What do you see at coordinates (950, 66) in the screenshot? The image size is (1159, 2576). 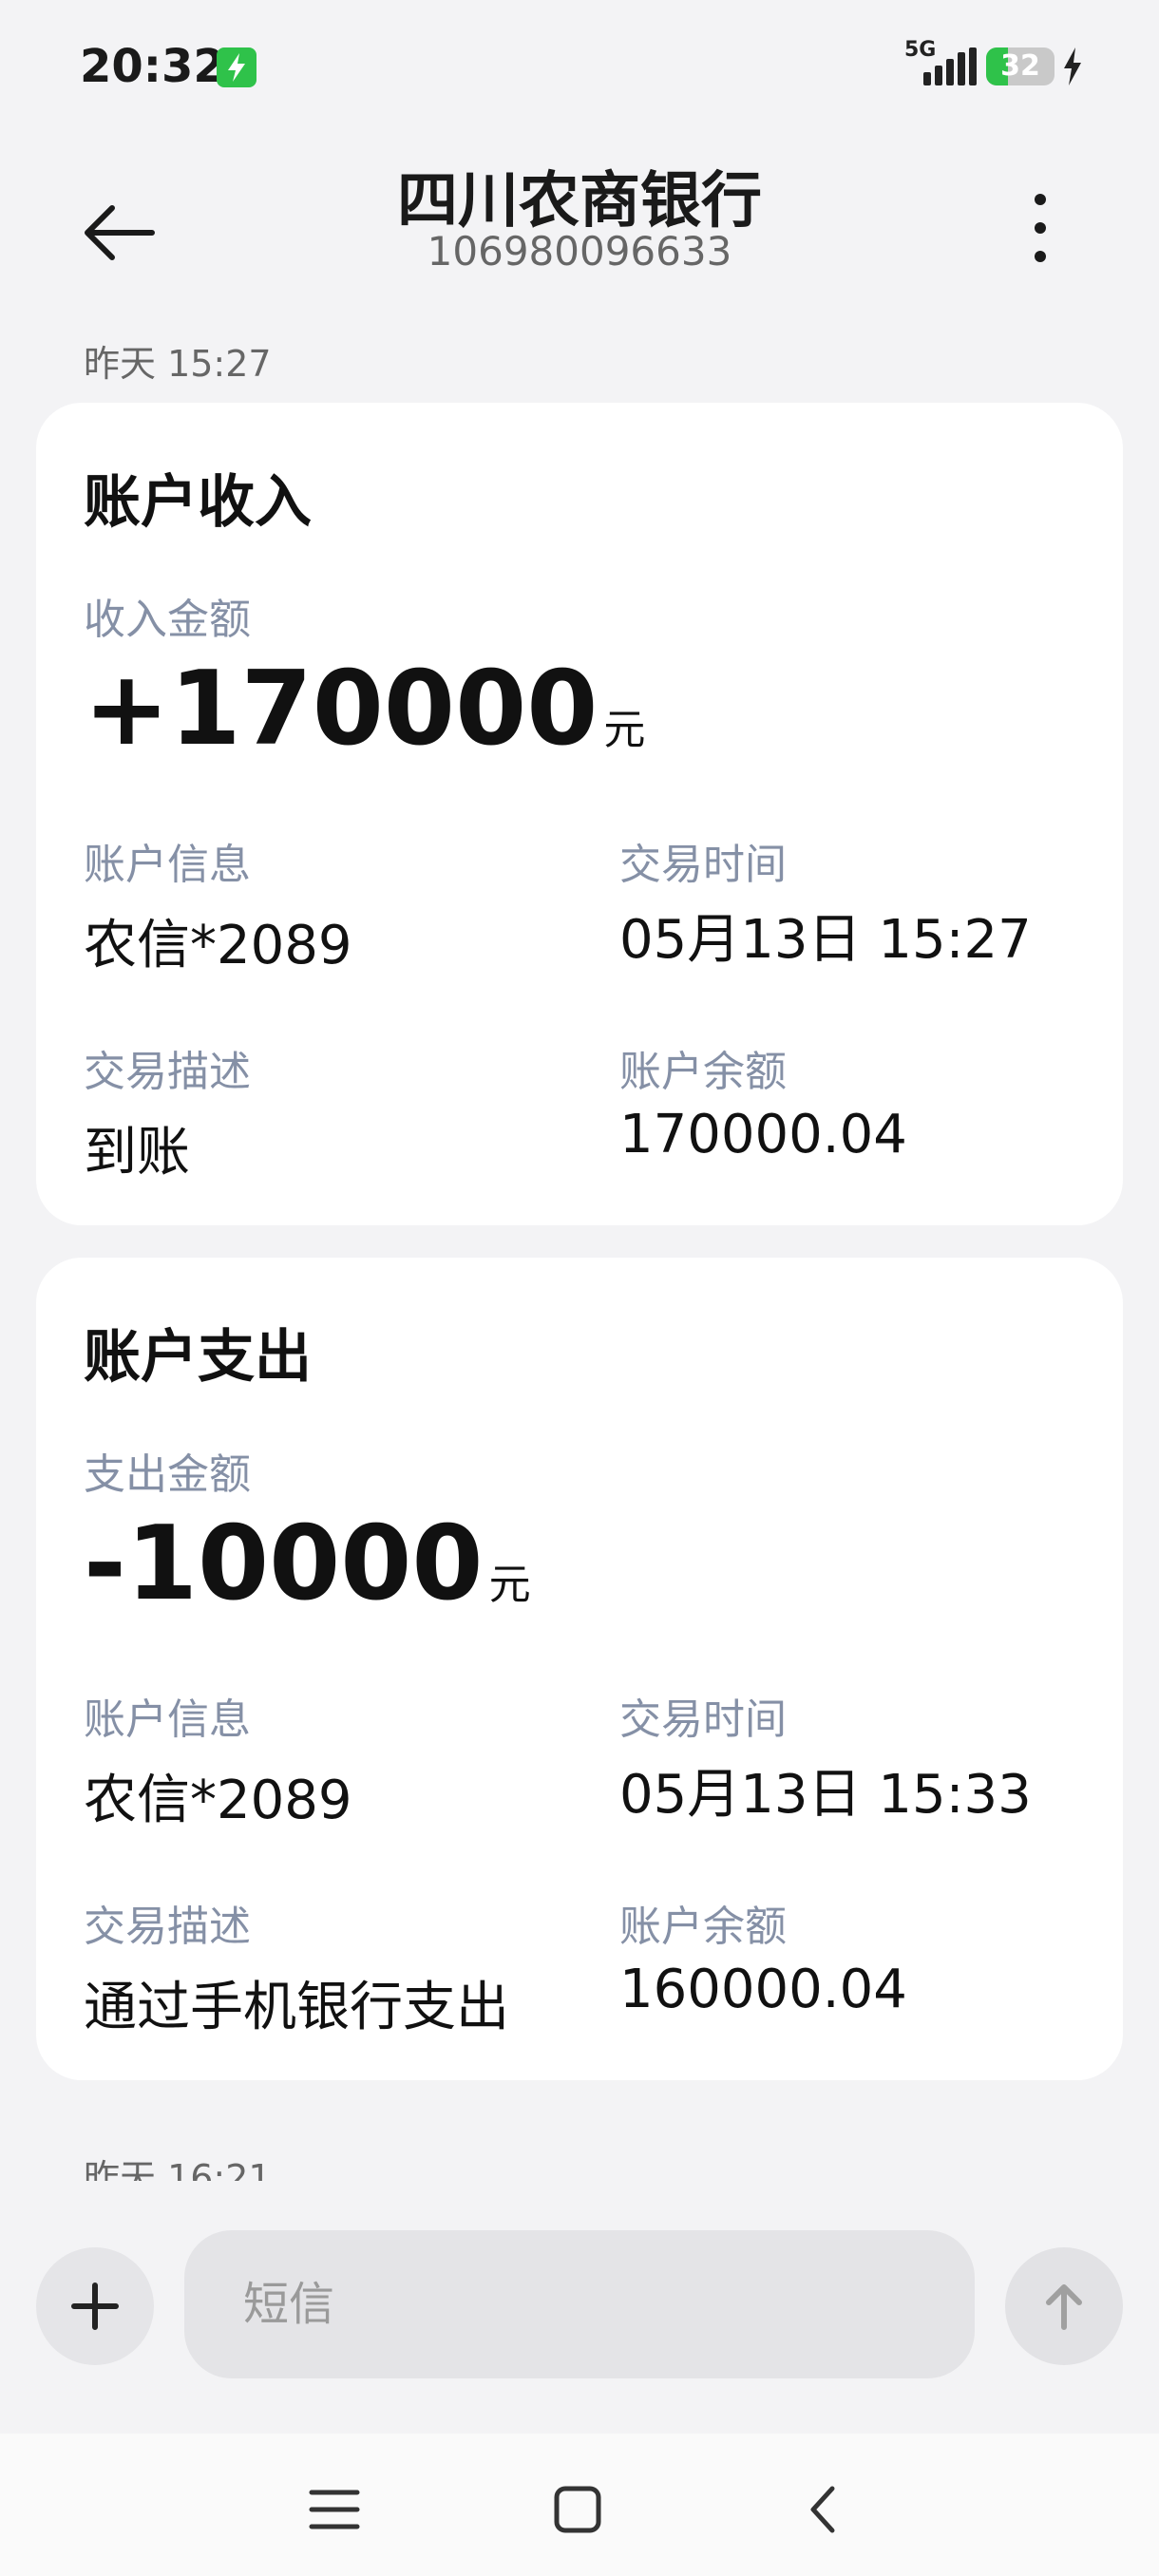 I see `signal-strength-icon` at bounding box center [950, 66].